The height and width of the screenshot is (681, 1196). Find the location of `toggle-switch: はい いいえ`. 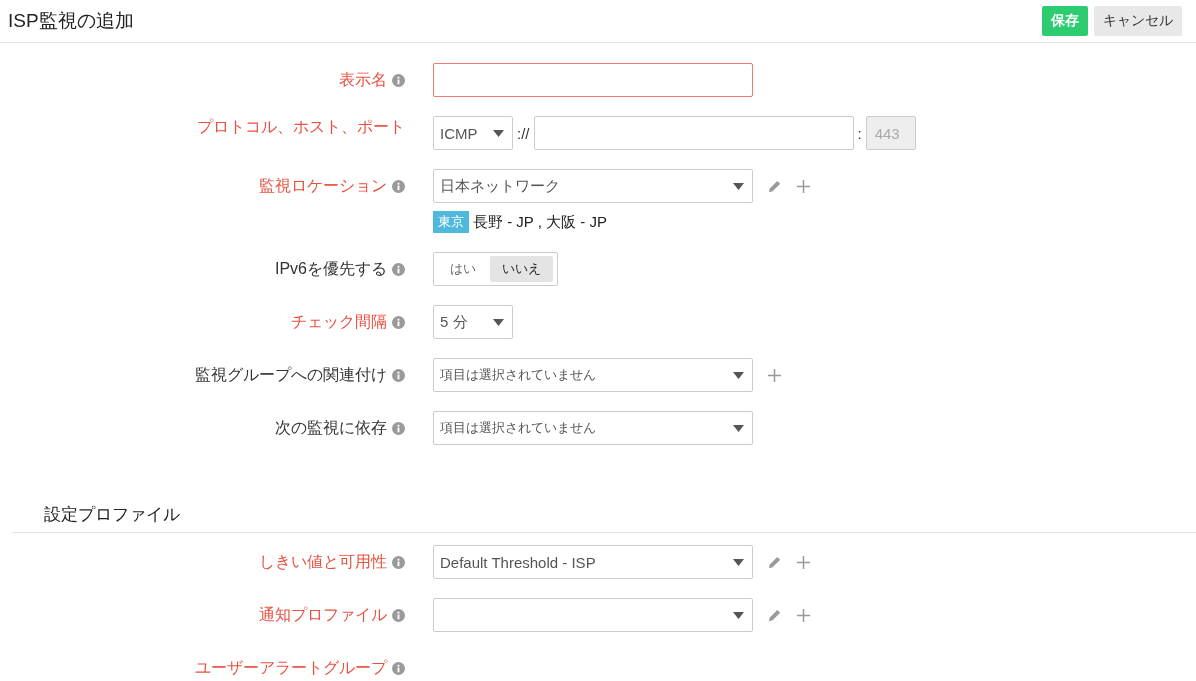

toggle-switch: はい いいえ is located at coordinates (495, 269).